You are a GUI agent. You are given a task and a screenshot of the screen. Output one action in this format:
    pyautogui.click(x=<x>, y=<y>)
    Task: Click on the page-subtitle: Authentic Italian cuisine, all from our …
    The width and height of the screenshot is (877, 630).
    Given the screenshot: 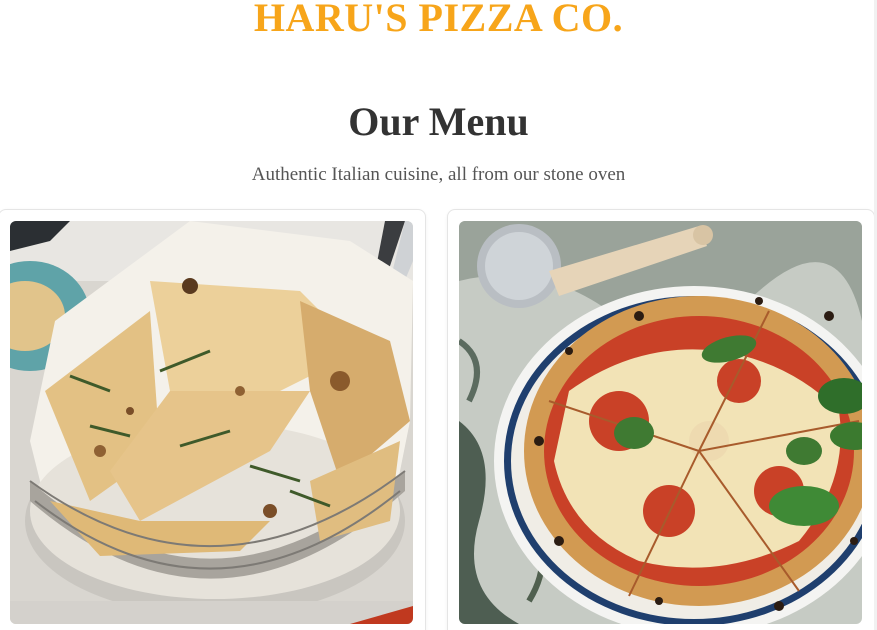 What is the action you would take?
    pyautogui.click(x=438, y=174)
    